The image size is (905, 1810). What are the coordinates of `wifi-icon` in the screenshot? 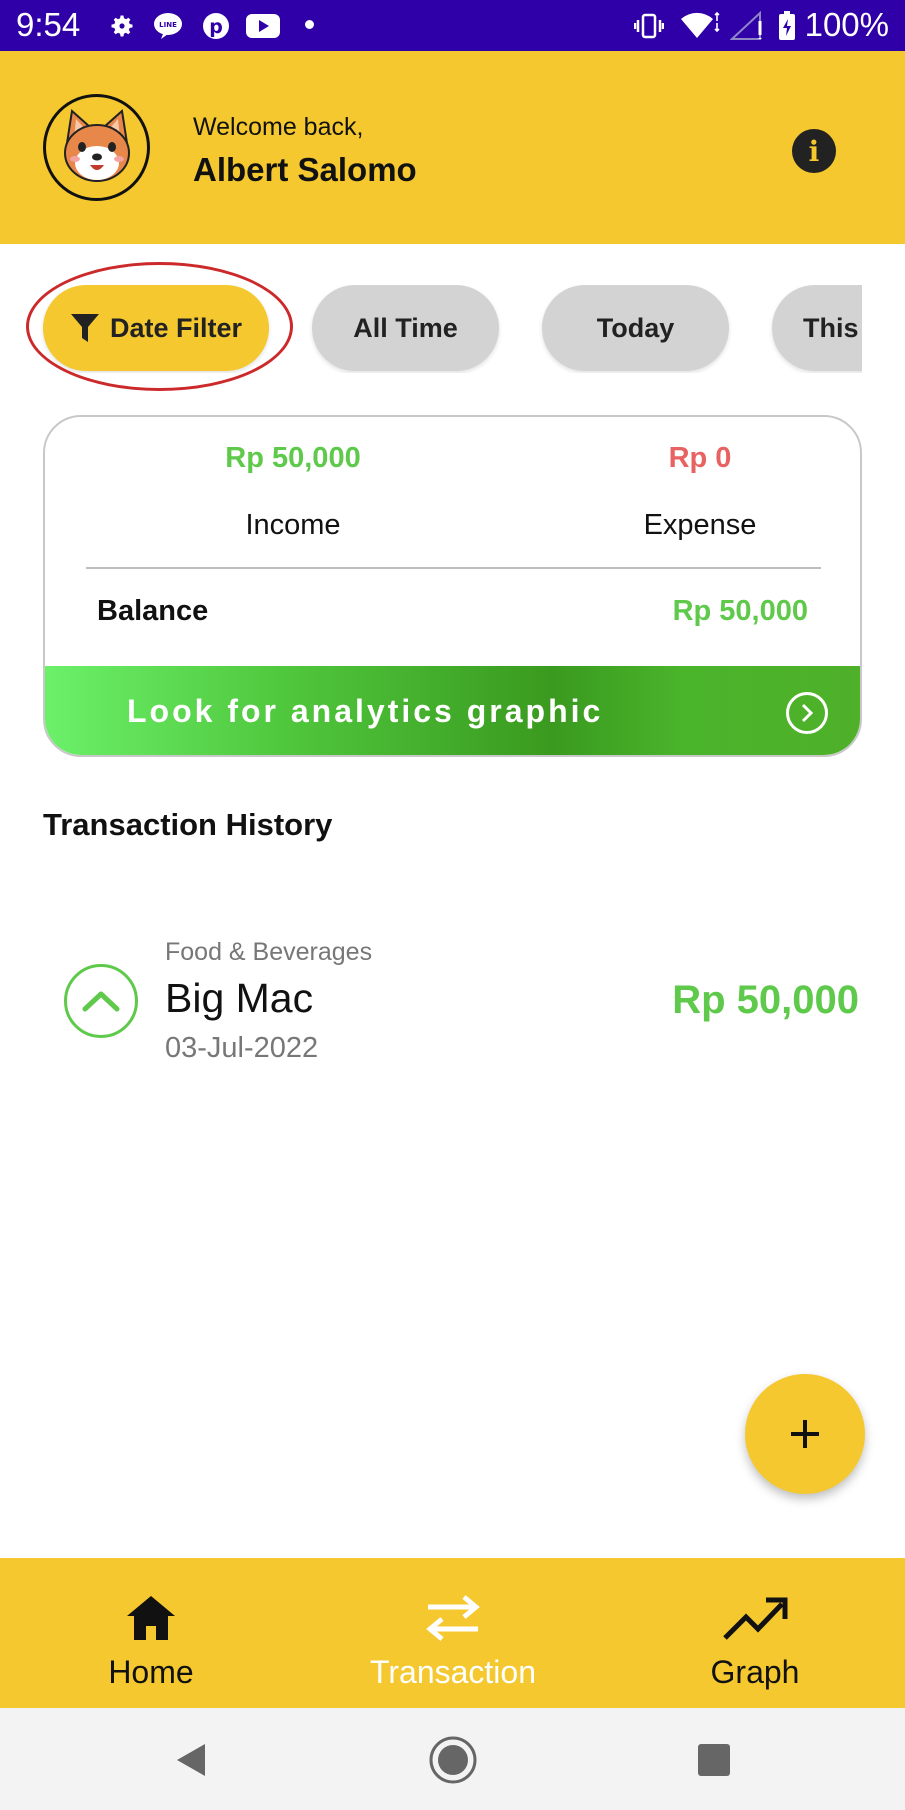 It's located at (700, 26).